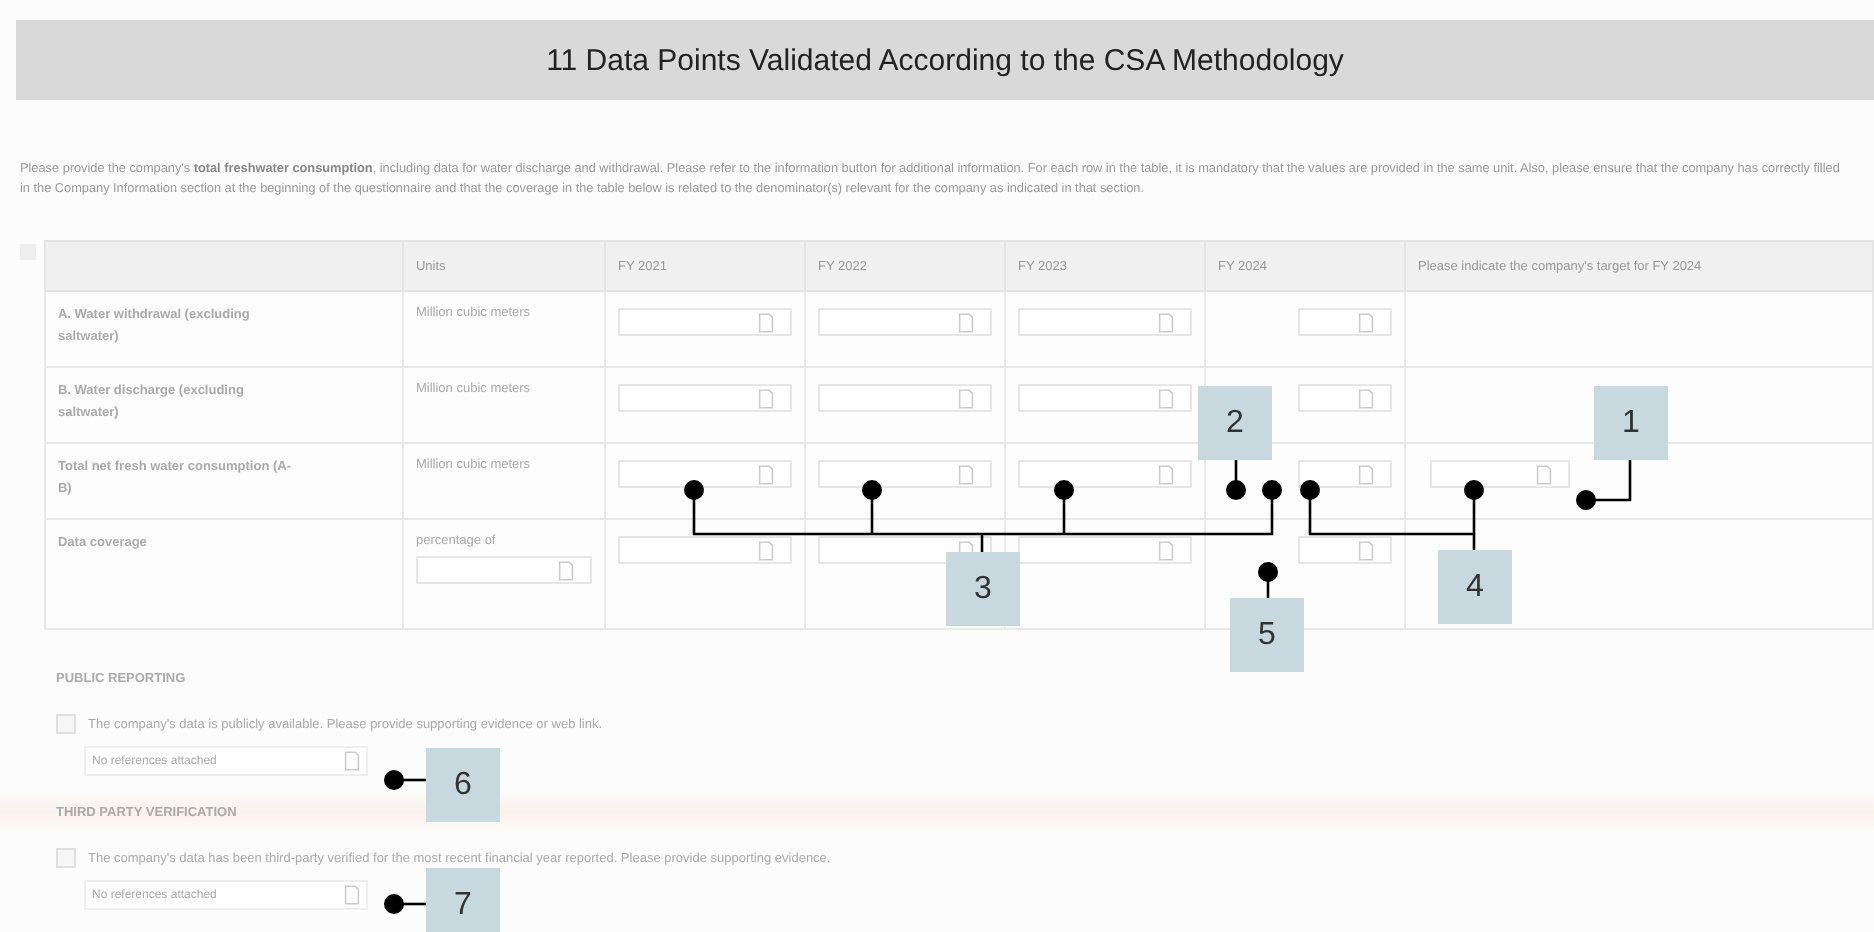  Describe the element at coordinates (463, 900) in the screenshot. I see `callout-number: 7` at that location.